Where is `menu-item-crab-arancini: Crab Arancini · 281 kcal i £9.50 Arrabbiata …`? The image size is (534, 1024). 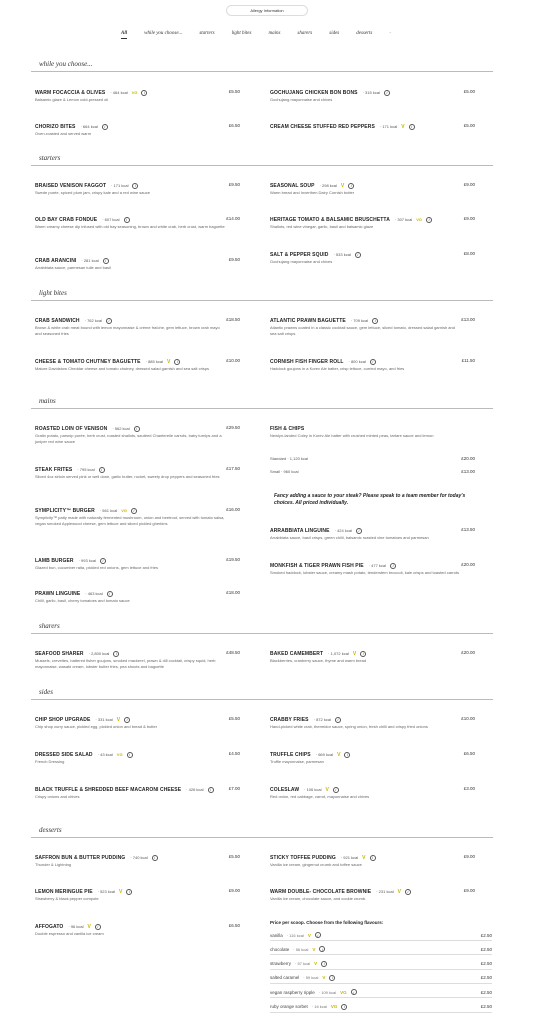 menu-item-crab-arancini: Crab Arancini · 281 kcal i £9.50 Arrabbiata … is located at coordinates (137, 264).